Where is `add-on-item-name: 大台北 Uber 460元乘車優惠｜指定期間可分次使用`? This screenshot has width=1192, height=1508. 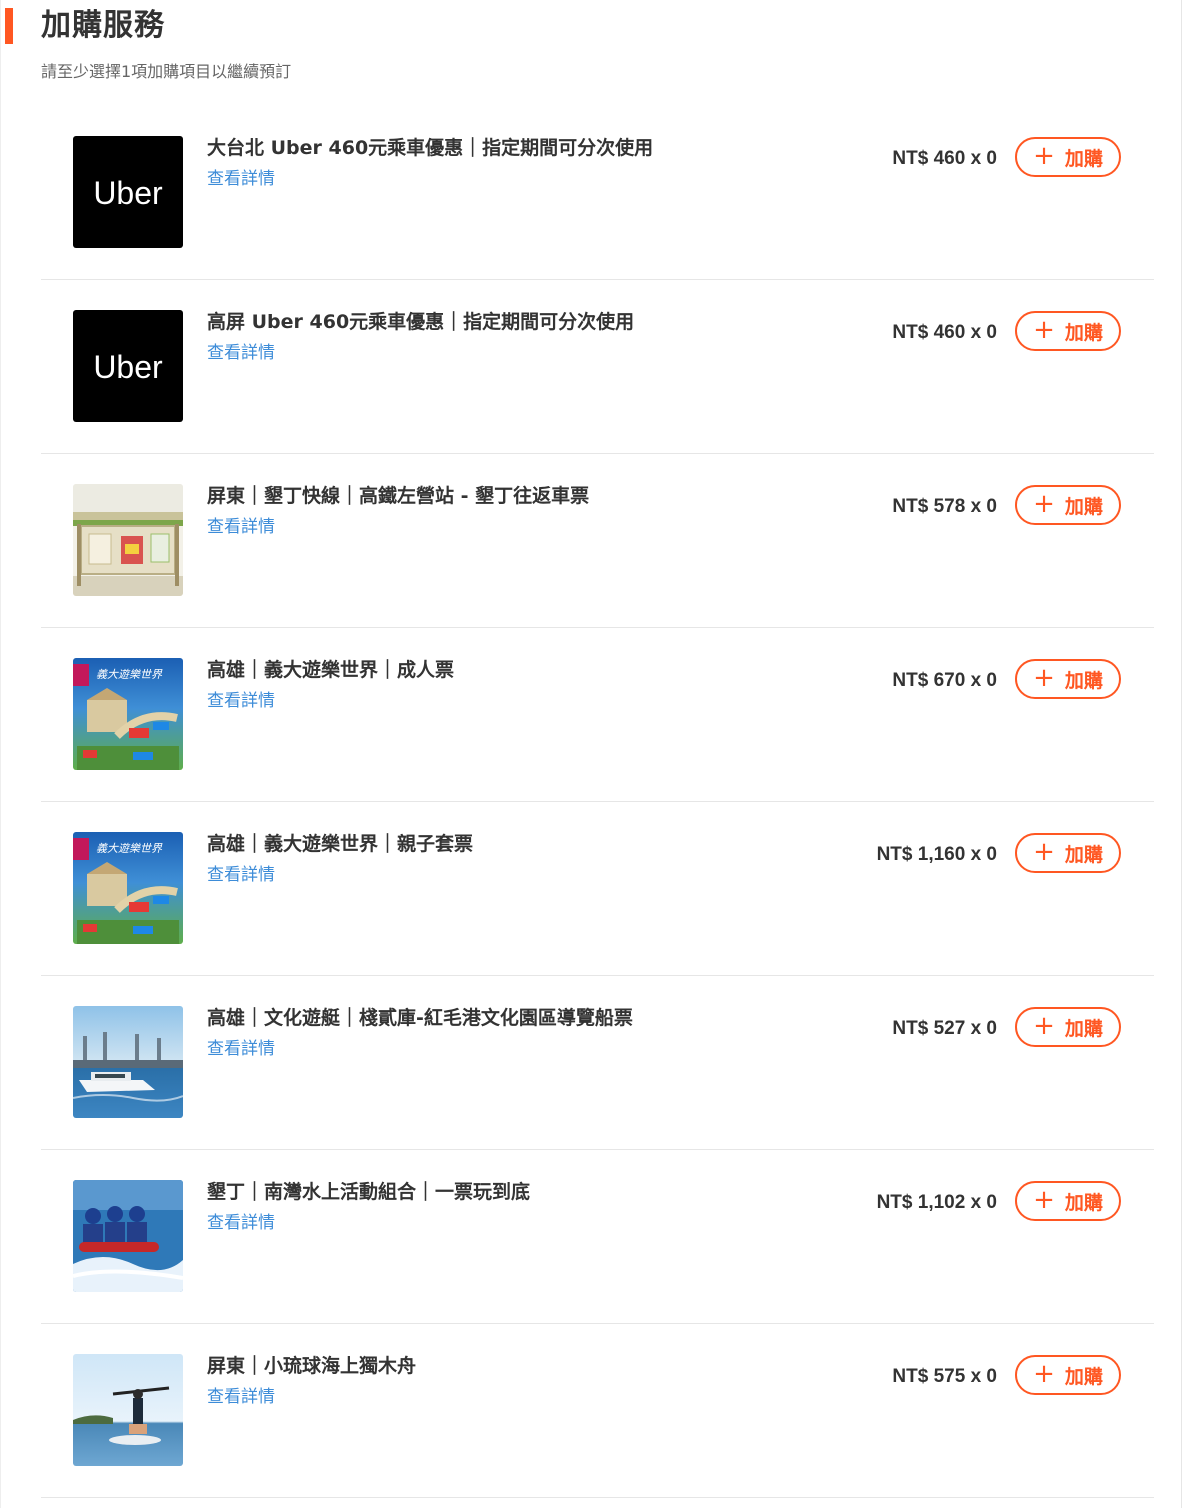
add-on-item-name: 大台北 Uber 460元乘車優惠｜指定期間可分次使用 is located at coordinates (430, 148).